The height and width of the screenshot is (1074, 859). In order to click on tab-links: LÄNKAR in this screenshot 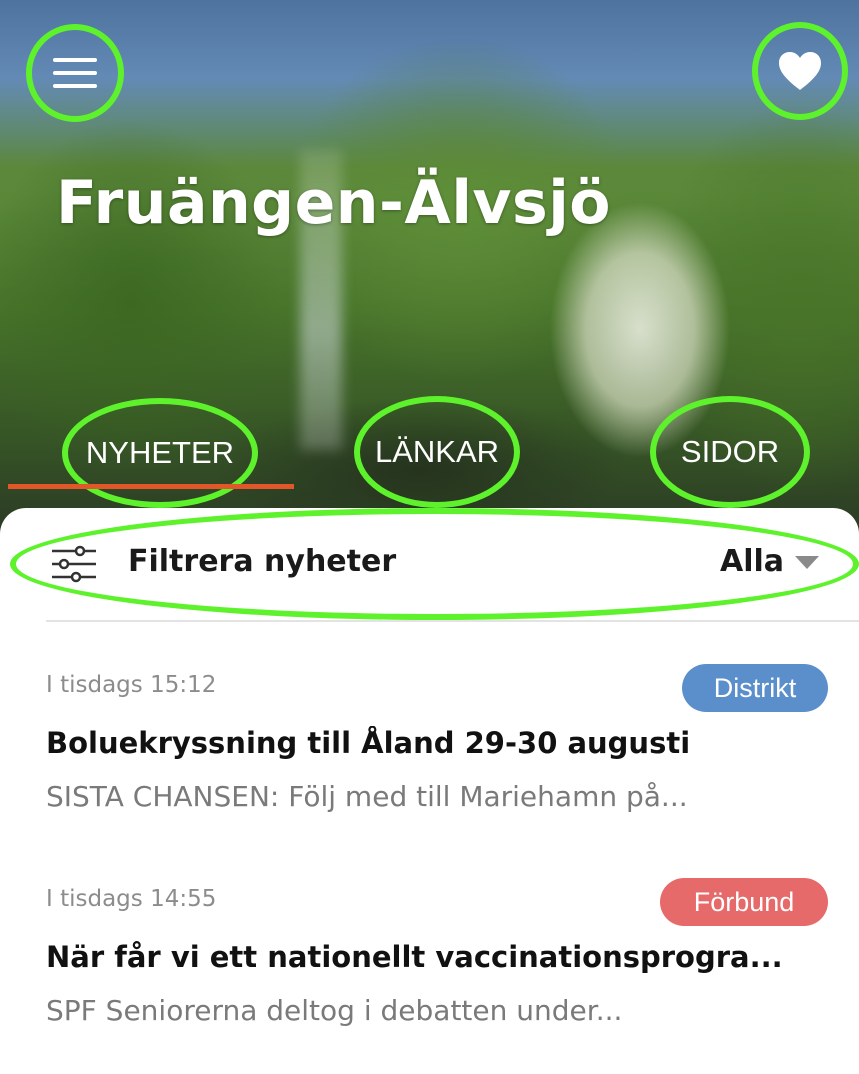, I will do `click(437, 452)`.